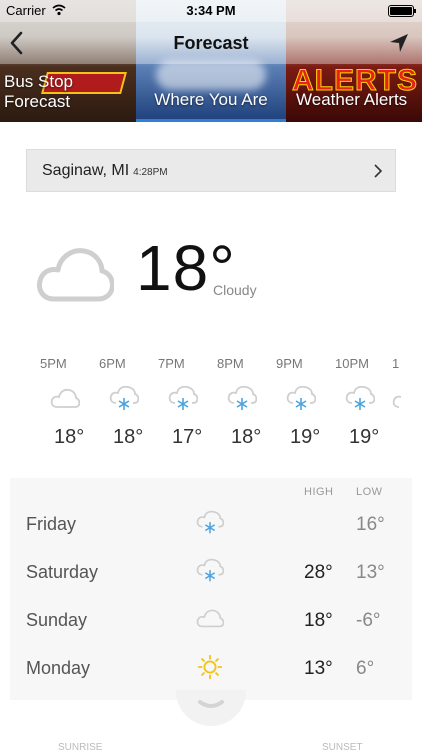 The height and width of the screenshot is (750, 422). Describe the element at coordinates (402, 11) in the screenshot. I see `battery-icon` at that location.